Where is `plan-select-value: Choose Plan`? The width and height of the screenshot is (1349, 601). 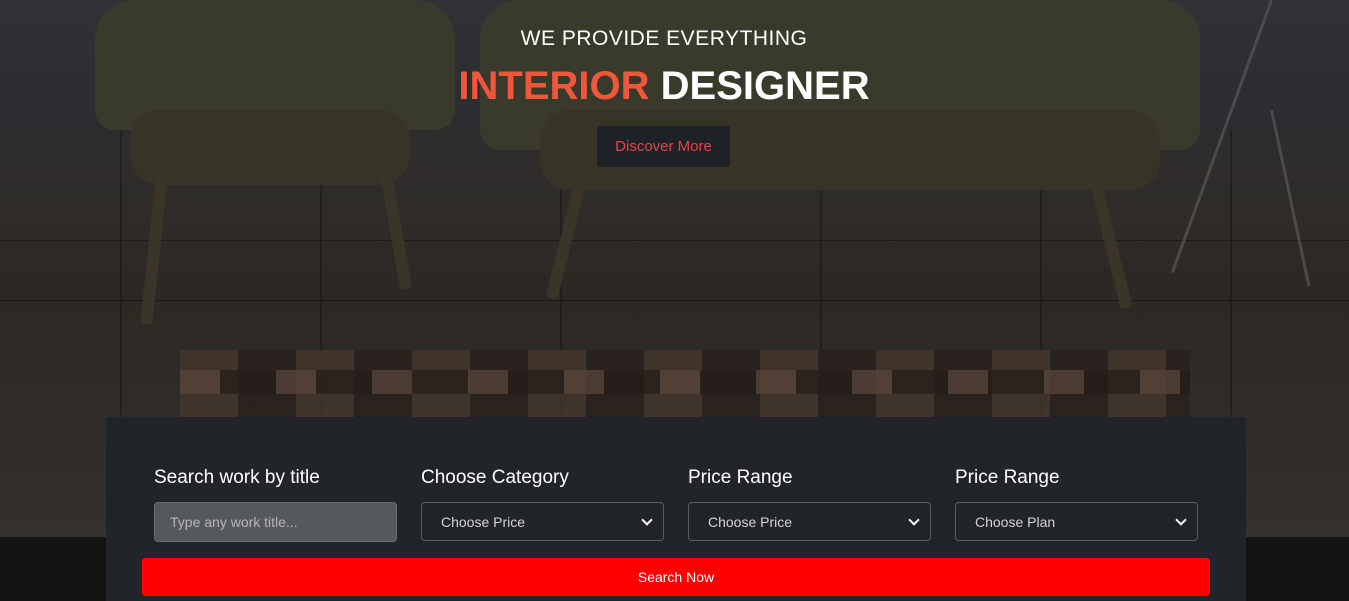
plan-select-value: Choose Plan is located at coordinates (1015, 521).